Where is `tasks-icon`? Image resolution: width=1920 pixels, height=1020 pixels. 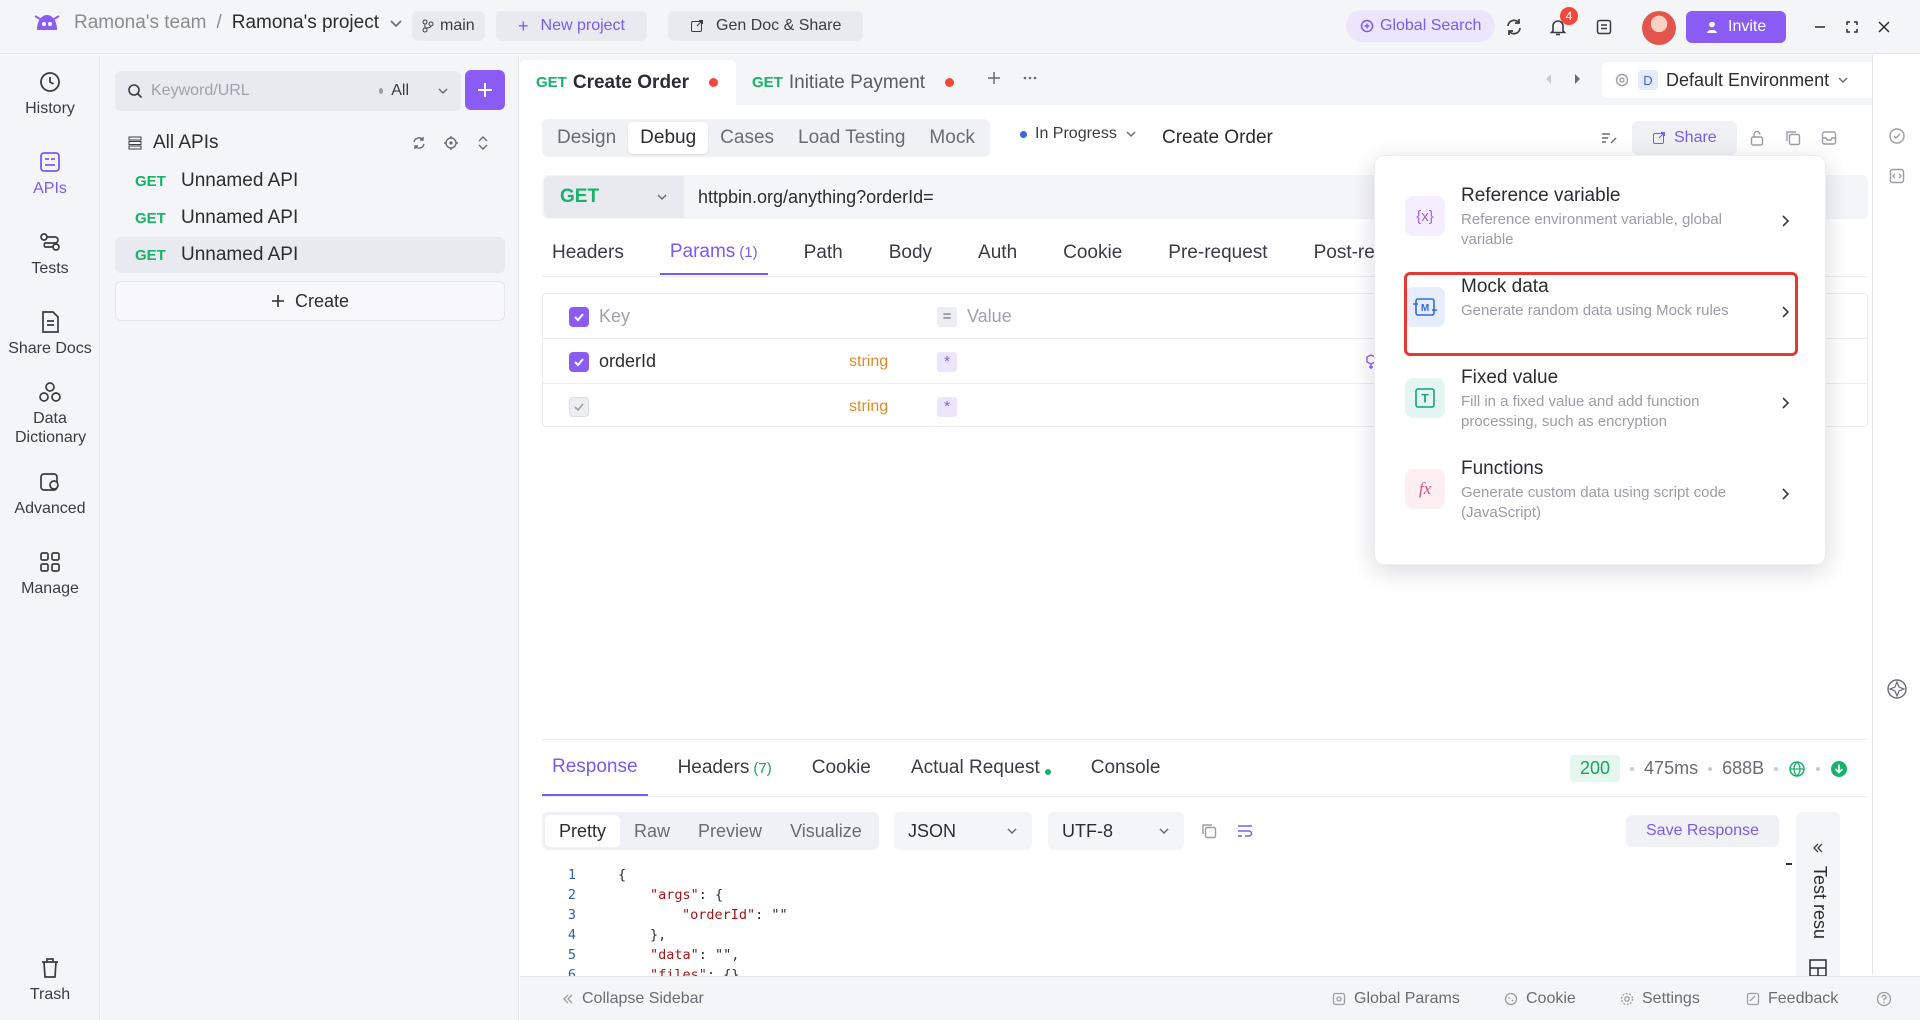 tasks-icon is located at coordinates (1604, 27).